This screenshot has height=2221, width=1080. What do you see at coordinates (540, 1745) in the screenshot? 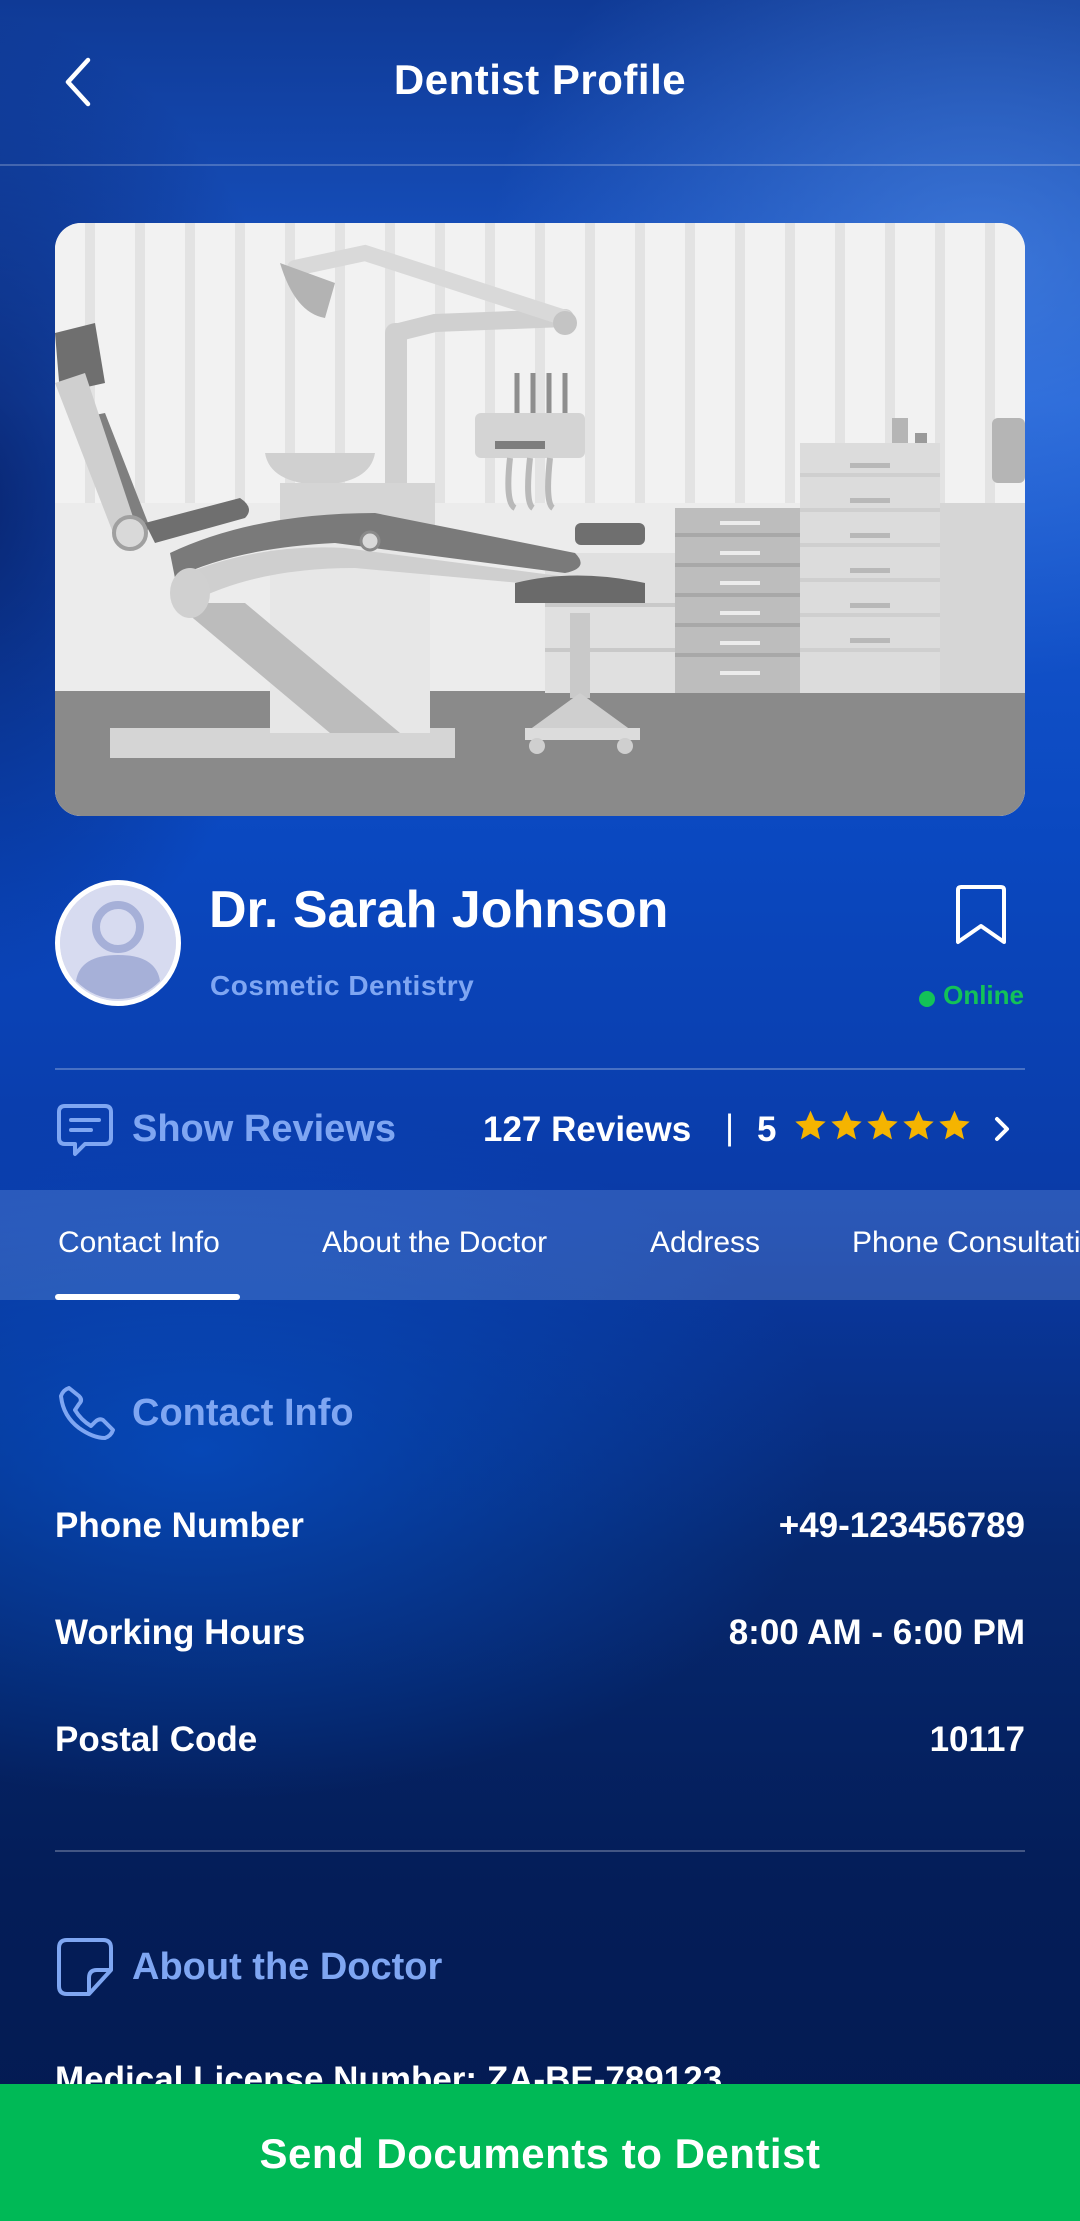
I see `info-row-postal: Postal Code 10117` at bounding box center [540, 1745].